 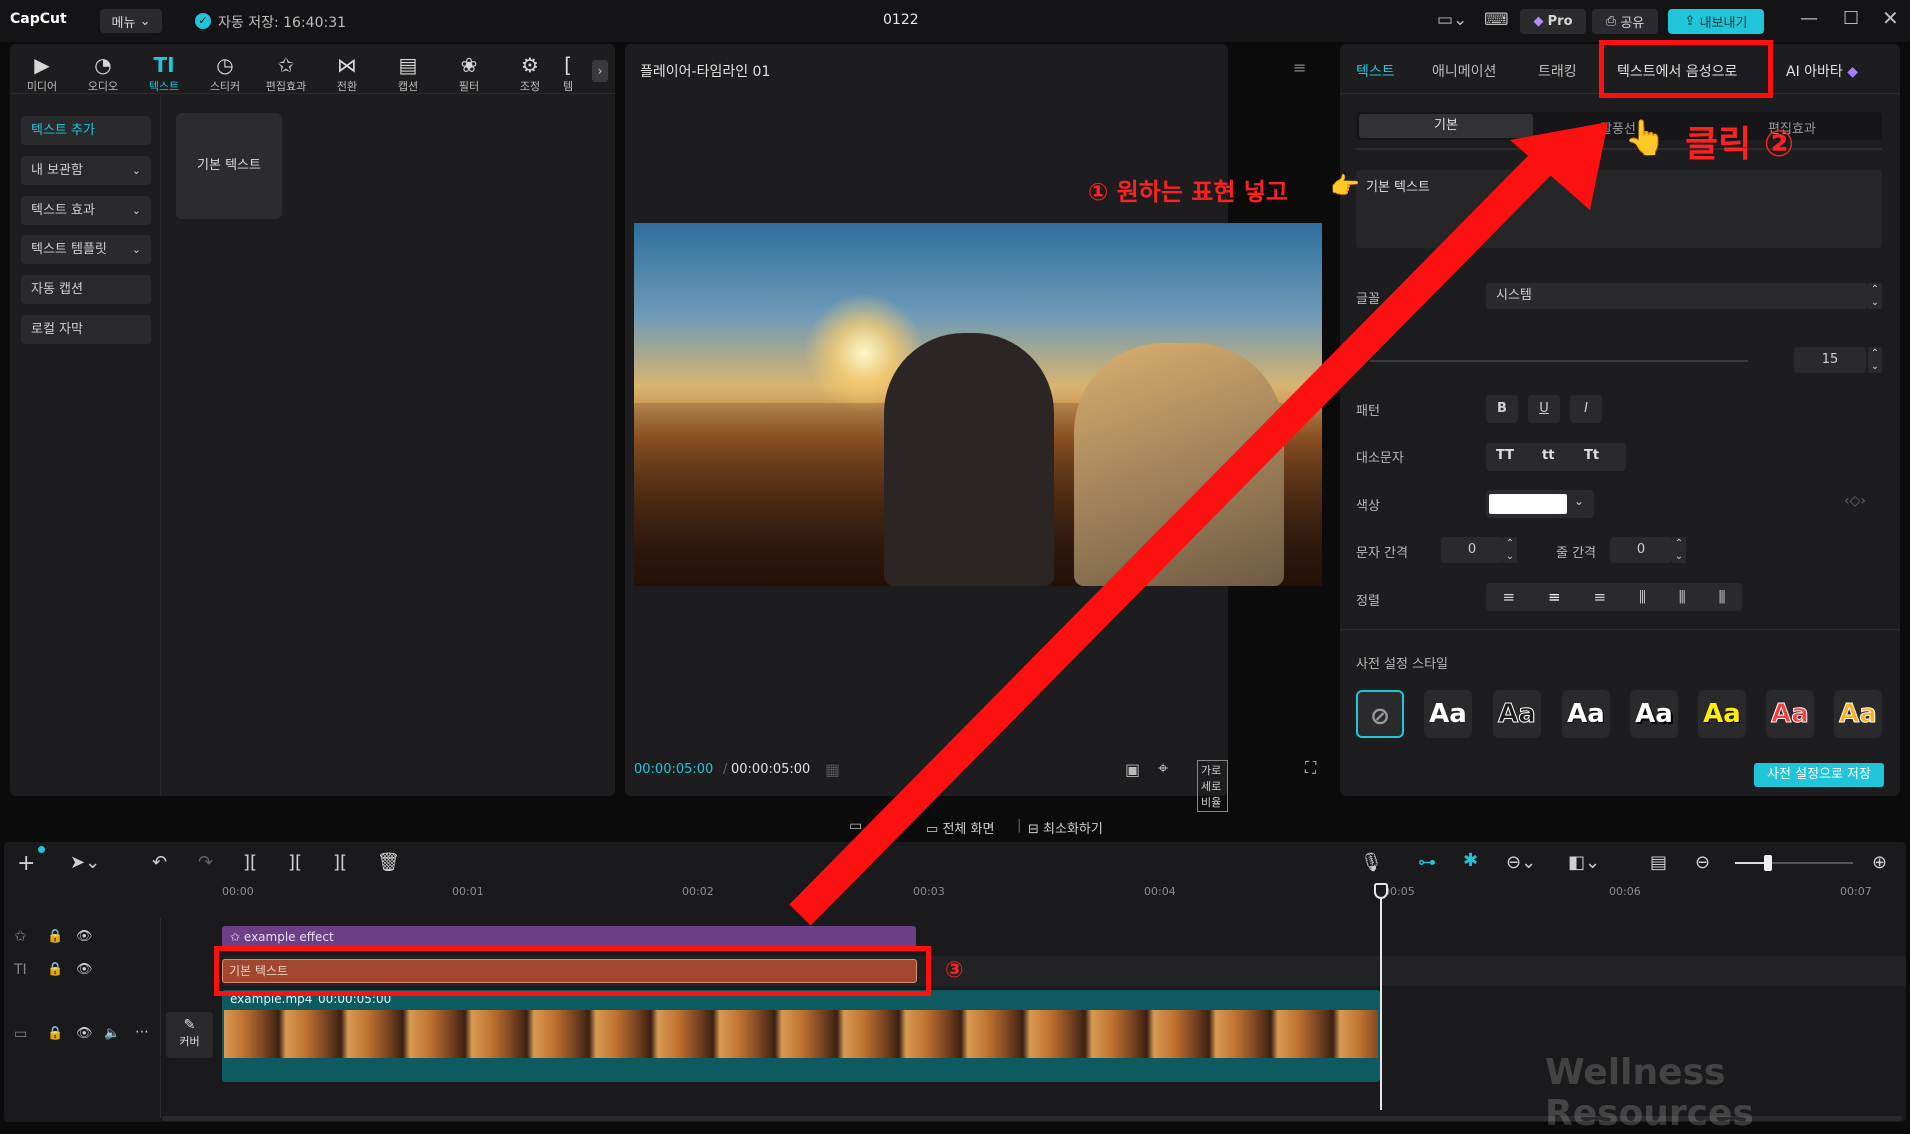 I want to click on pointing-hand-icon: 👉, so click(x=1345, y=186).